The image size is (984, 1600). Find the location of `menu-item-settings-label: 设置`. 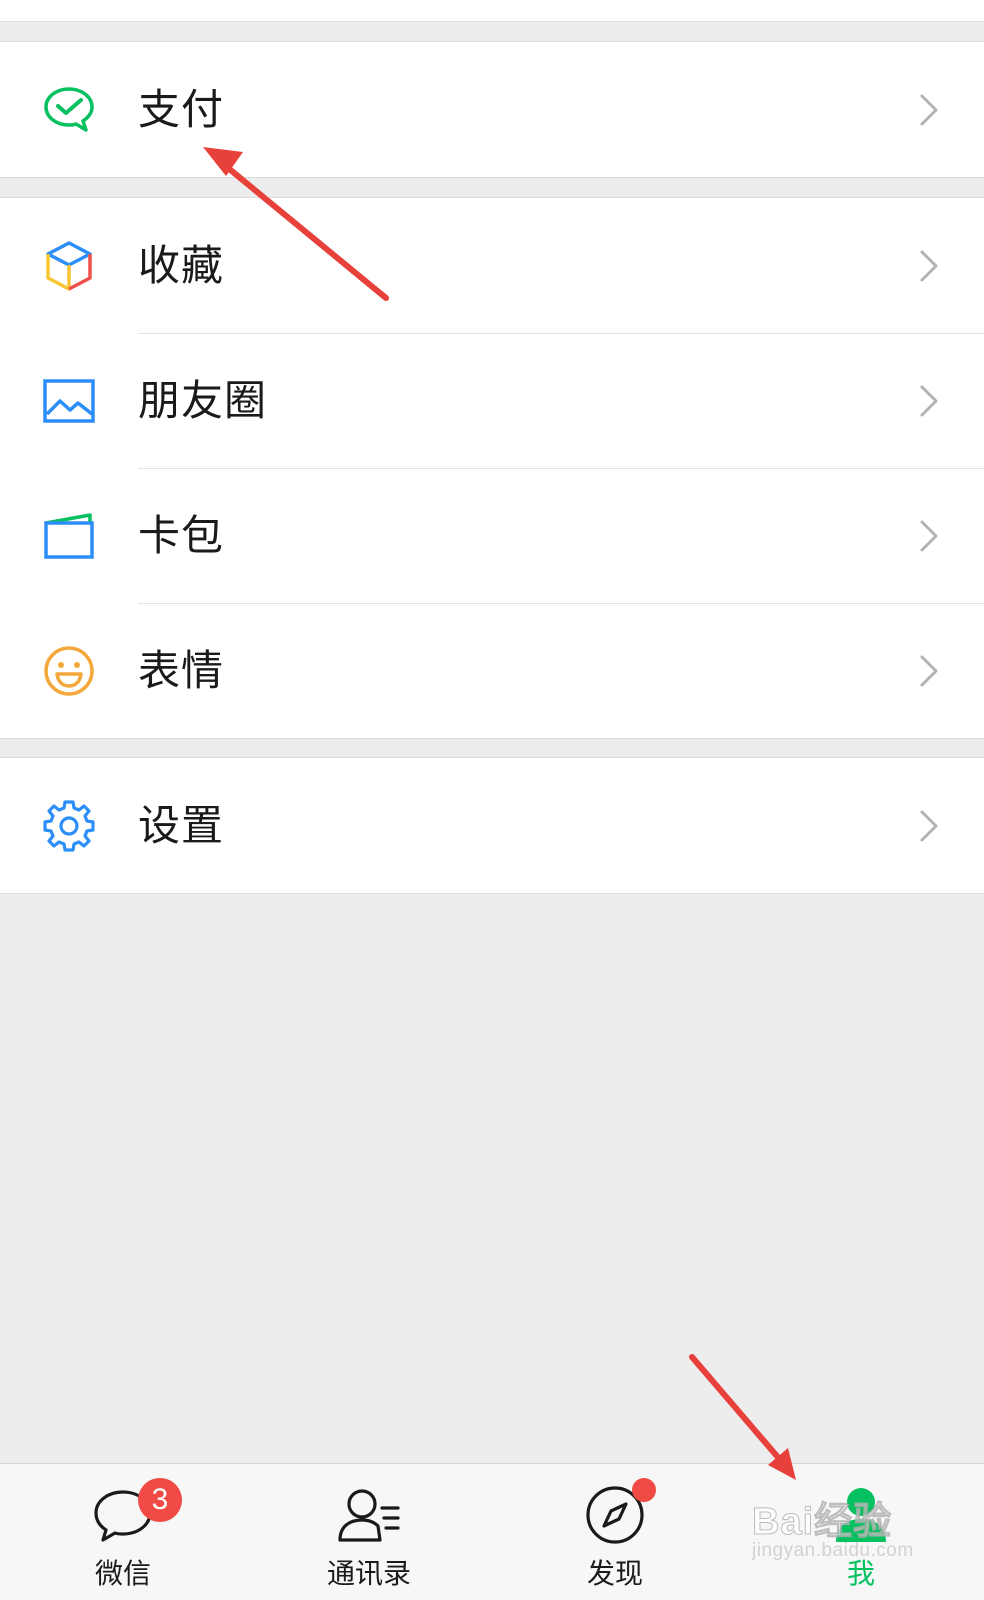

menu-item-settings-label: 设置 is located at coordinates (181, 825).